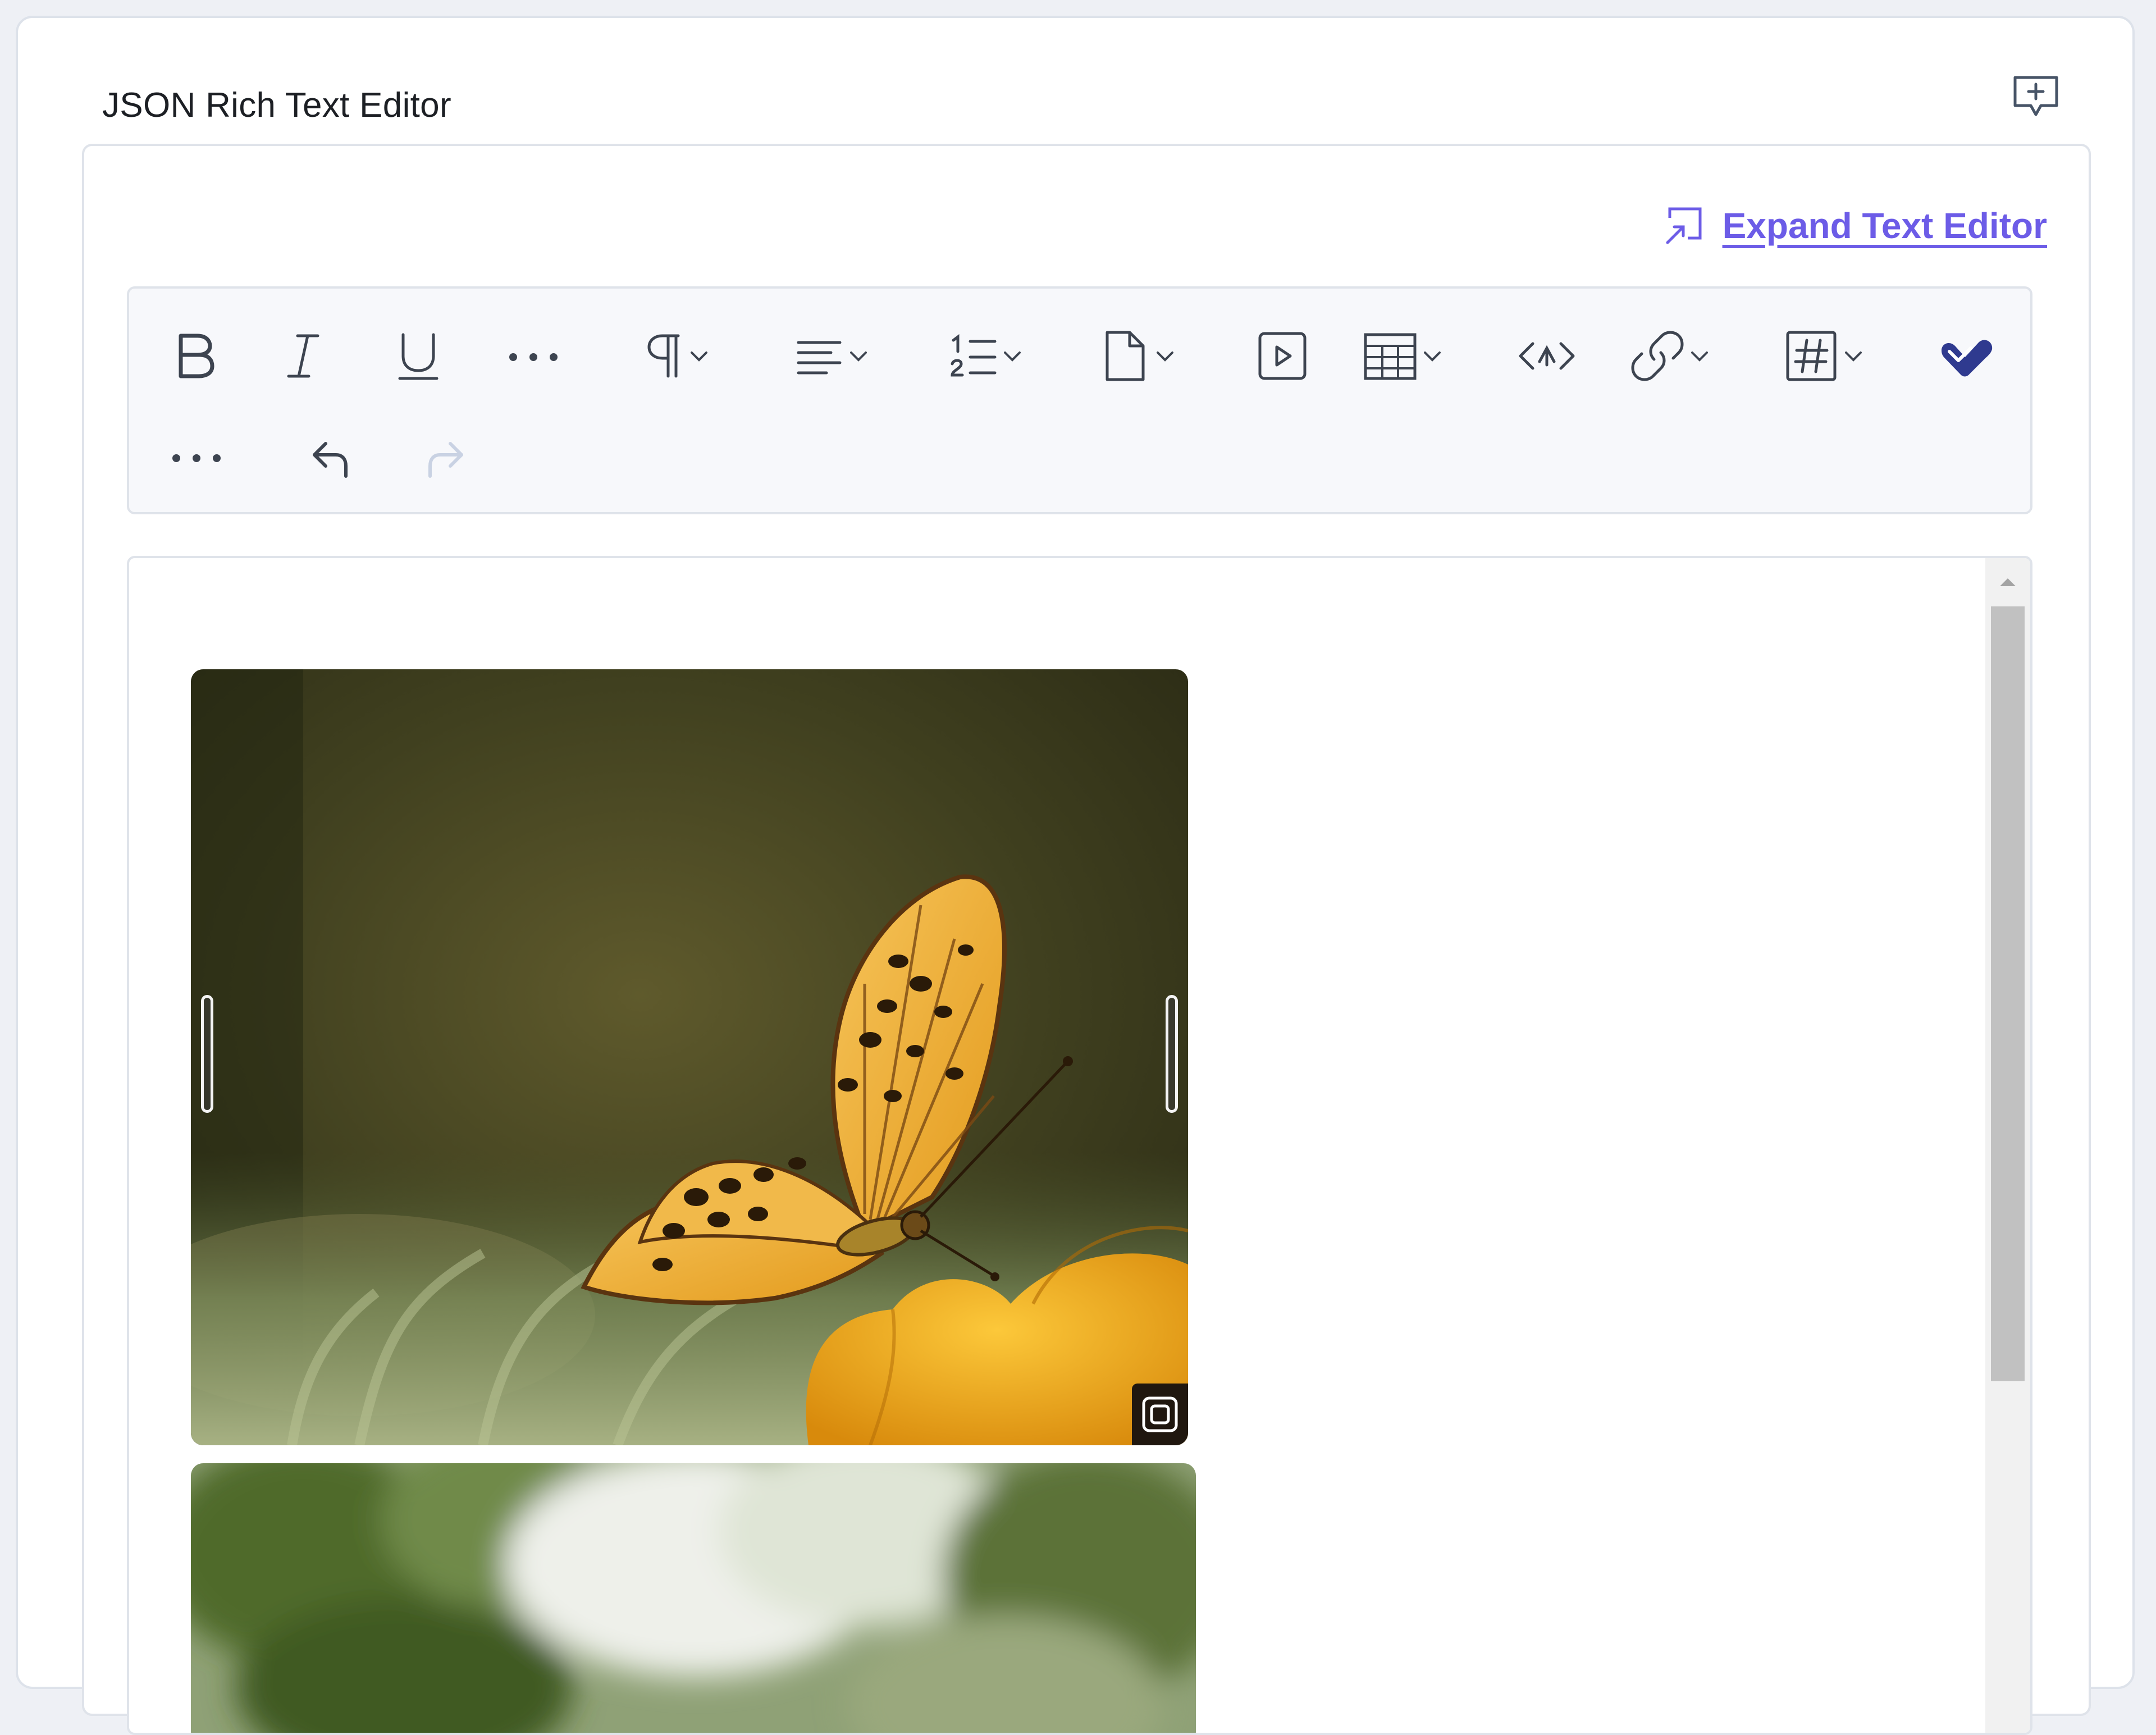  What do you see at coordinates (1390, 356) in the screenshot?
I see `table-icon` at bounding box center [1390, 356].